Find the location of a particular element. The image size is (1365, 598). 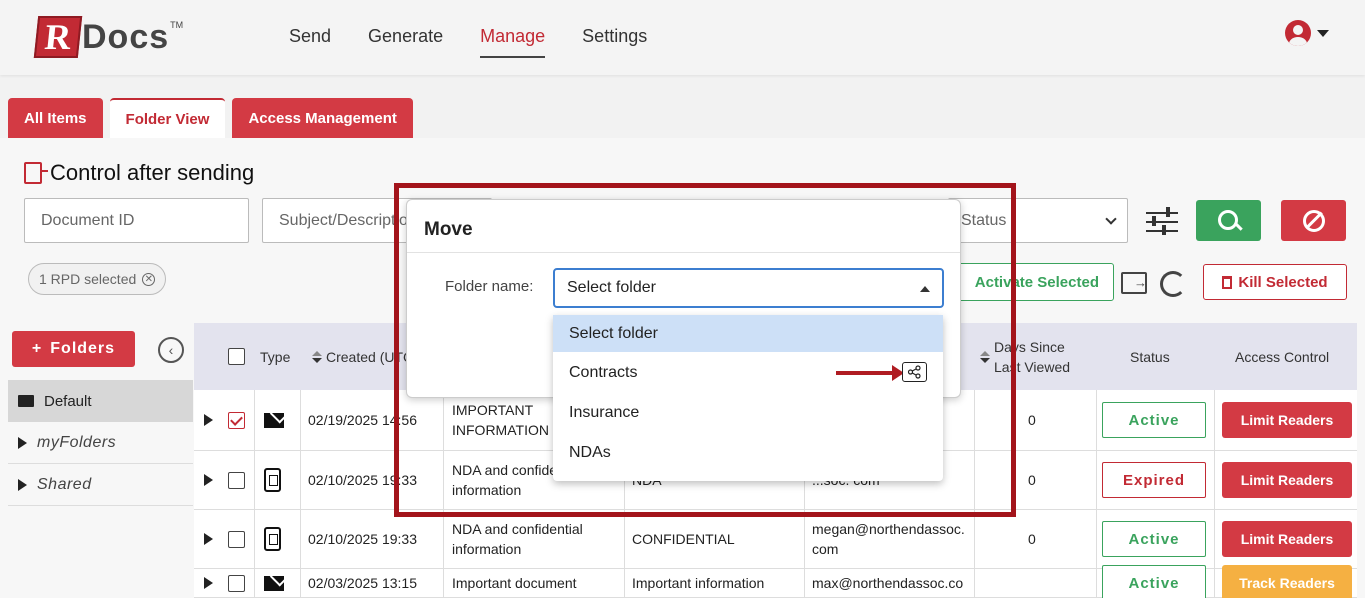

header-created: Created (UTC) is located at coordinates (365, 356).